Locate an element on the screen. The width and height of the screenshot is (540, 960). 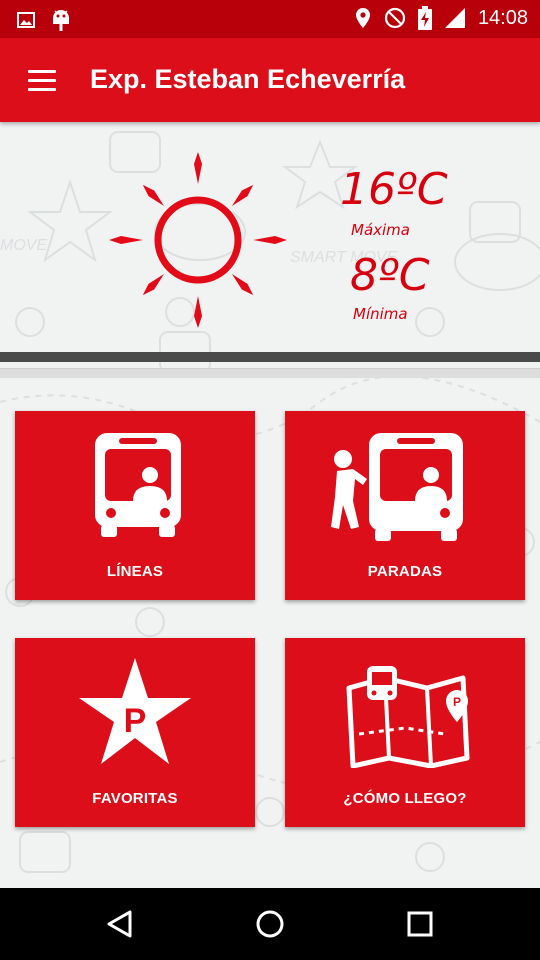
home-icon is located at coordinates (270, 924).